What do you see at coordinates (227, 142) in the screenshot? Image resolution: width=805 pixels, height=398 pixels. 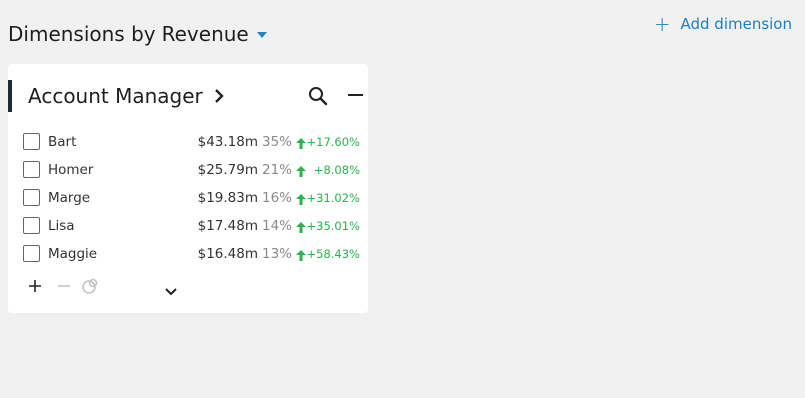 I see `item-value: $43.18m` at bounding box center [227, 142].